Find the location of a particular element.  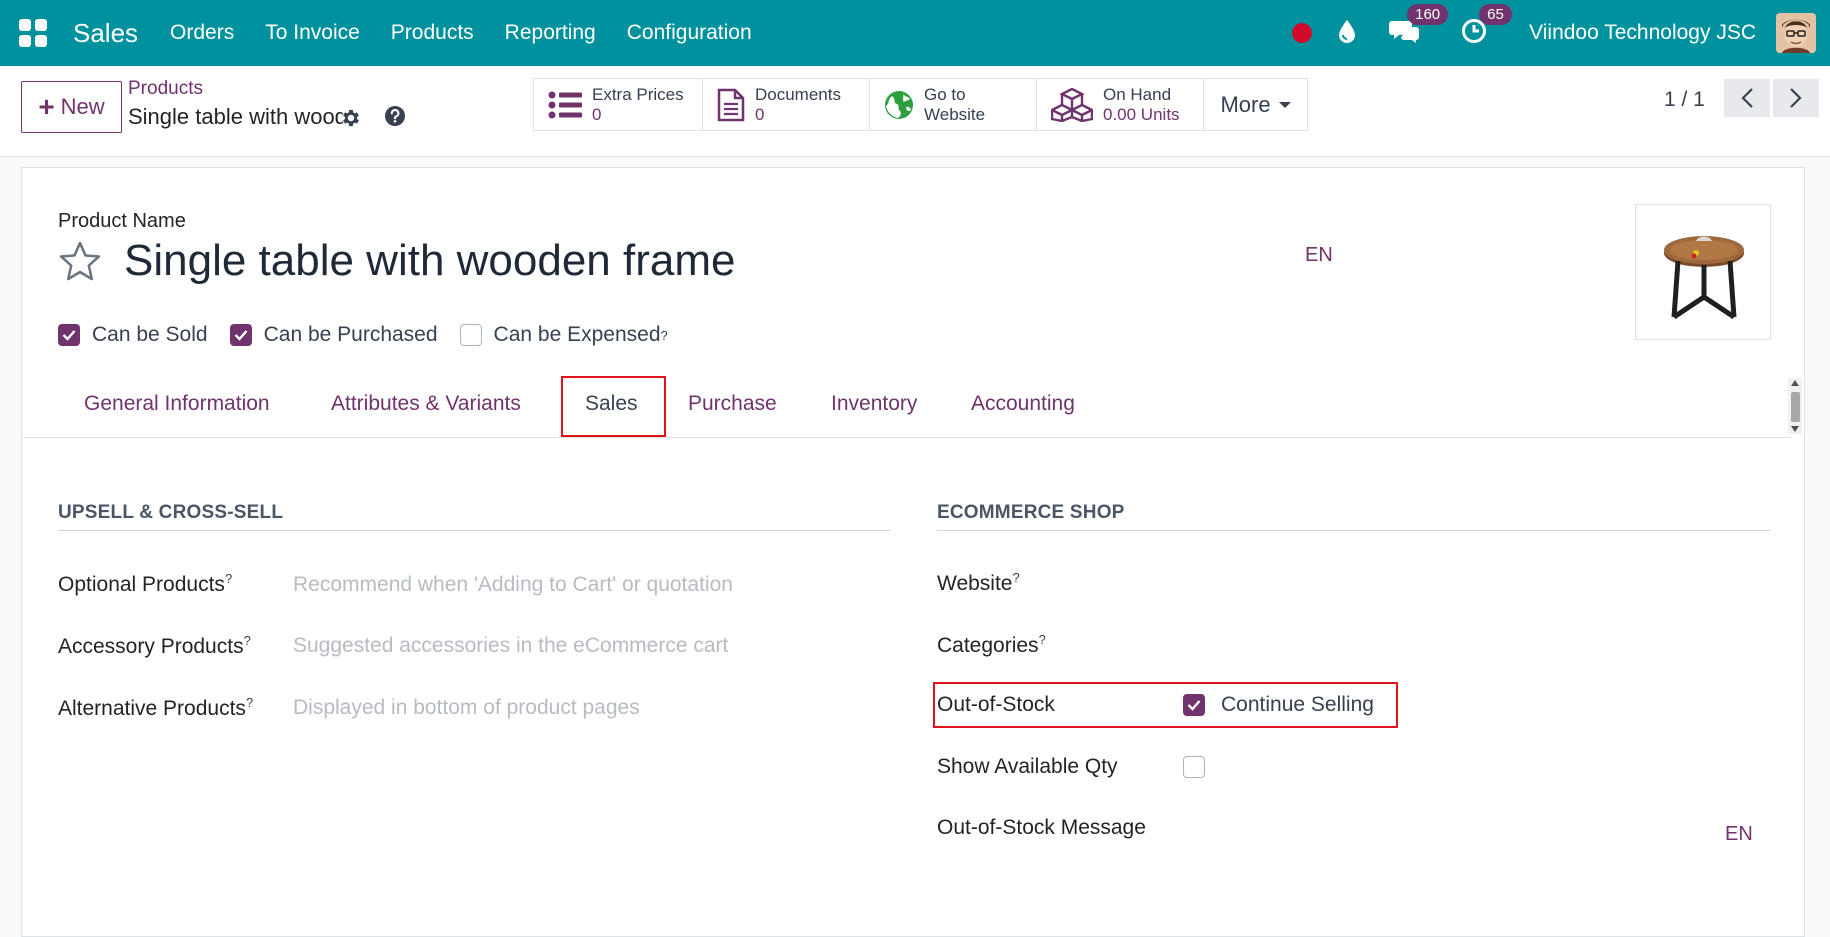

tab-accounting: Accounting is located at coordinates (1023, 404).